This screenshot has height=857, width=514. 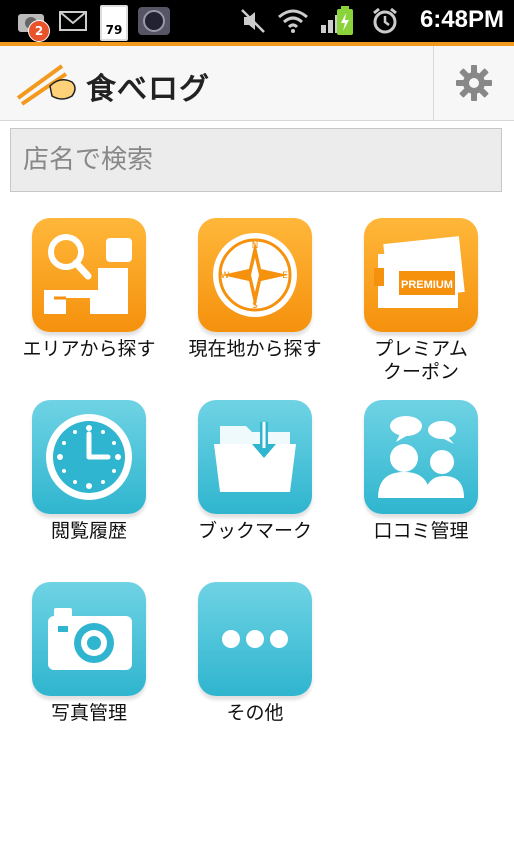 I want to click on battery-widget-value: 79, so click(x=114, y=30).